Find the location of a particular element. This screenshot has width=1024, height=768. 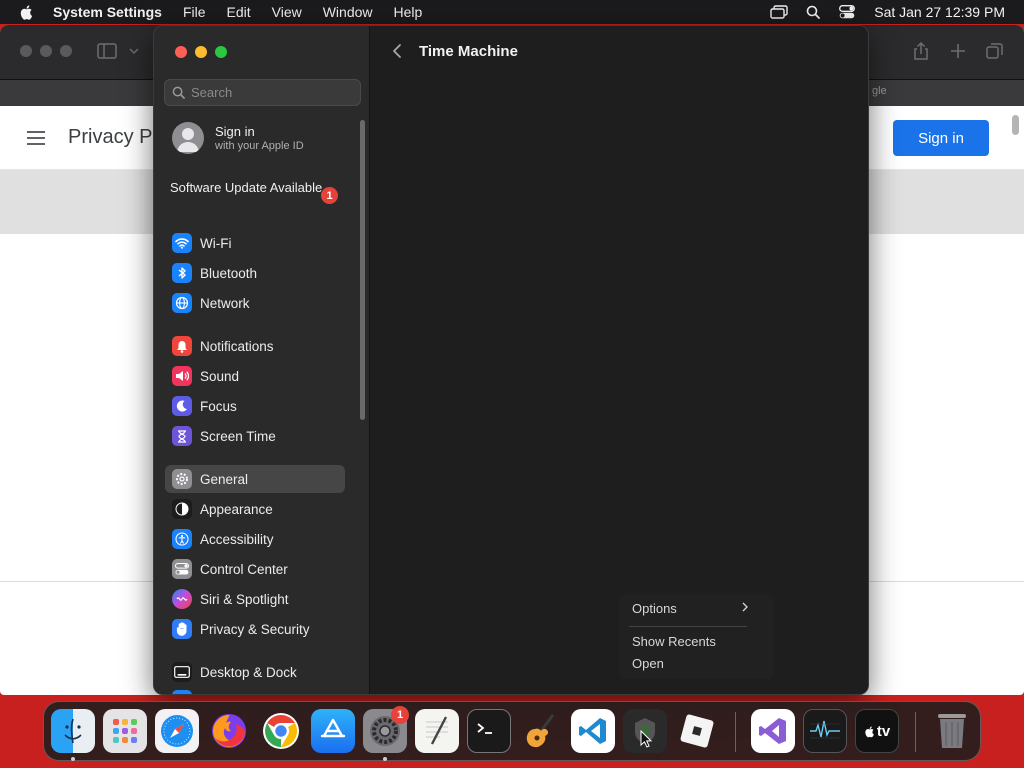

sidebar-item-notifications: Notifications is located at coordinates (255, 346).